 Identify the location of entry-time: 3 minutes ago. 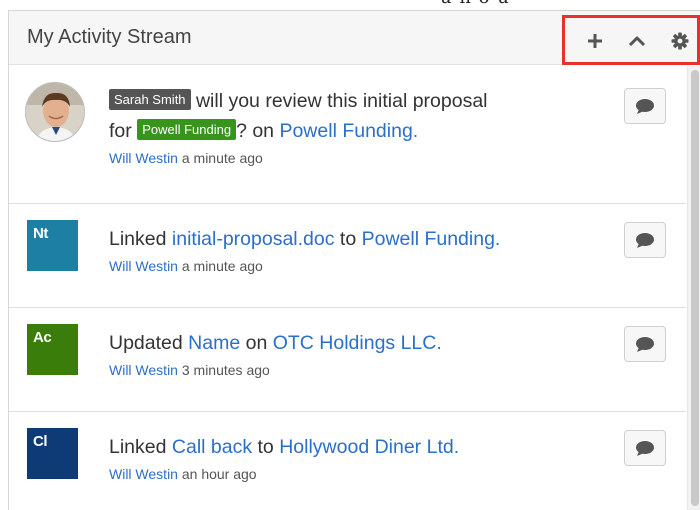
(223, 370).